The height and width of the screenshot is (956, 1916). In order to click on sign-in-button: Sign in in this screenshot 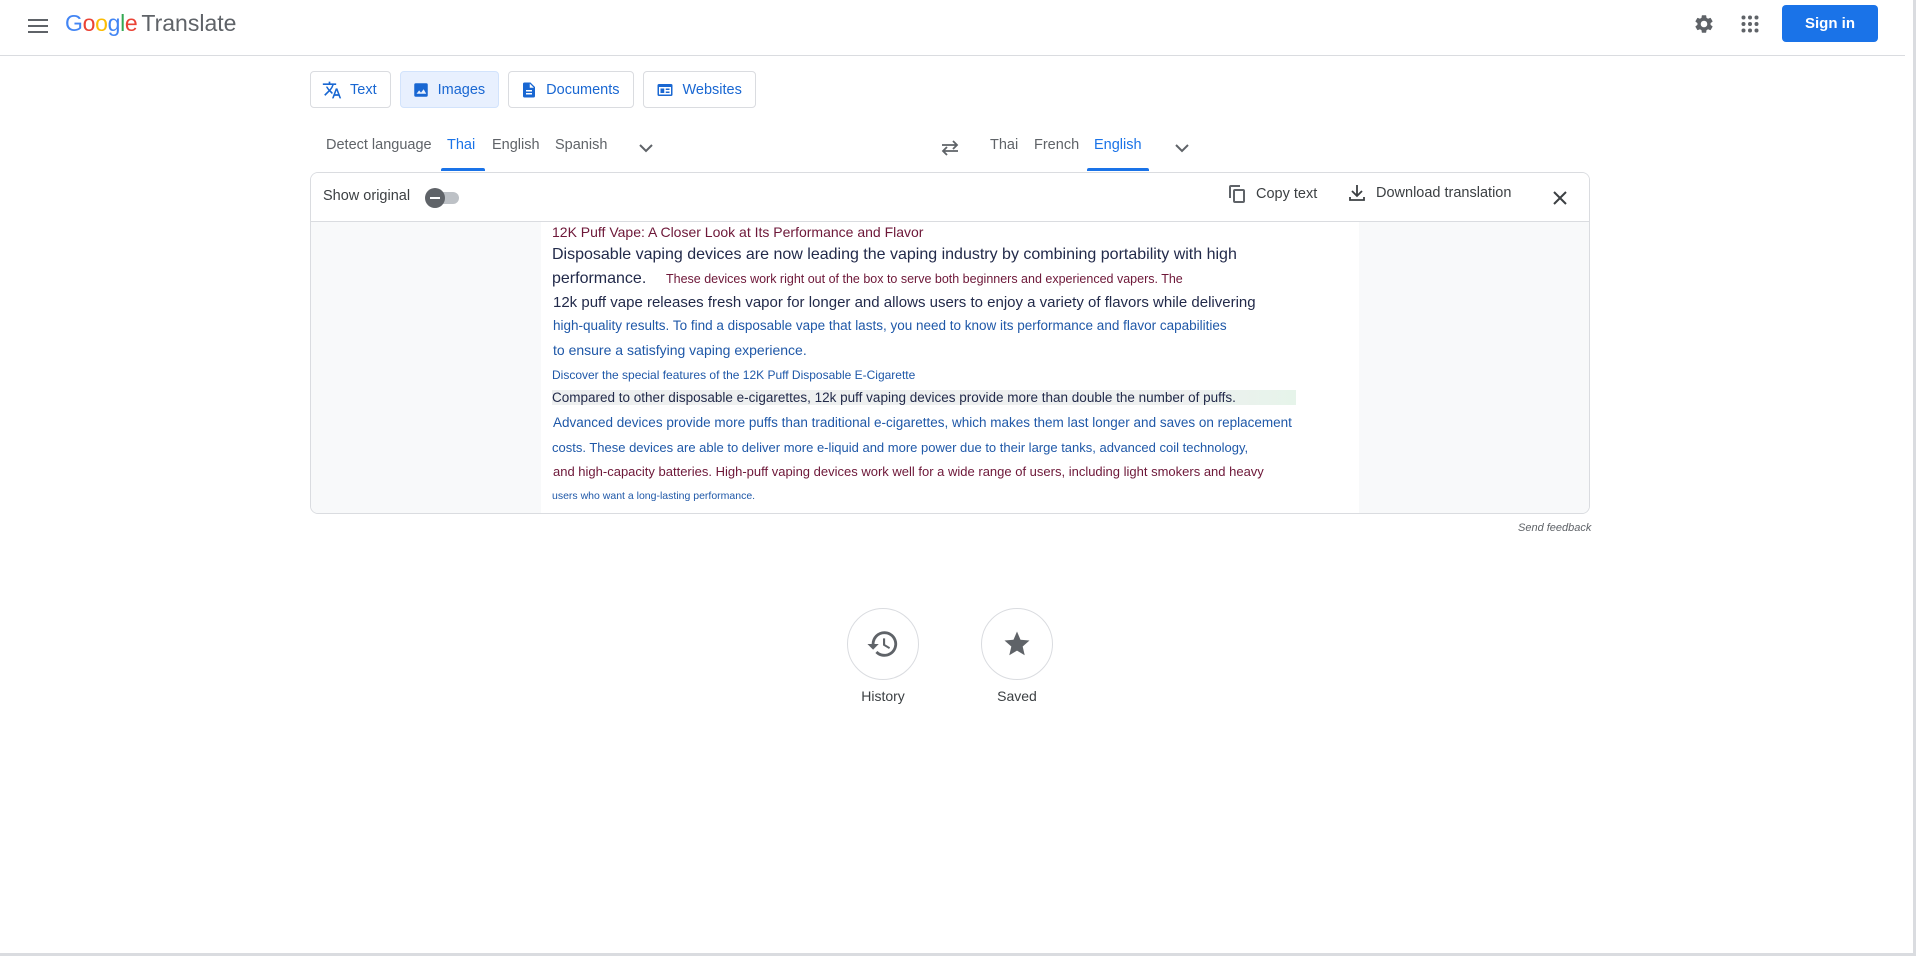, I will do `click(1830, 23)`.